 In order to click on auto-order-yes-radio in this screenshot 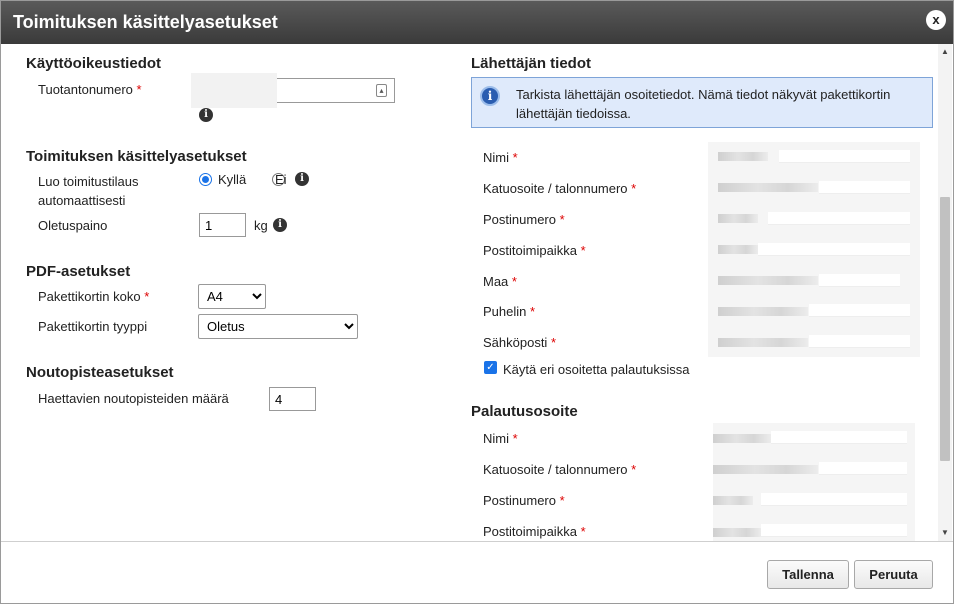, I will do `click(205, 180)`.